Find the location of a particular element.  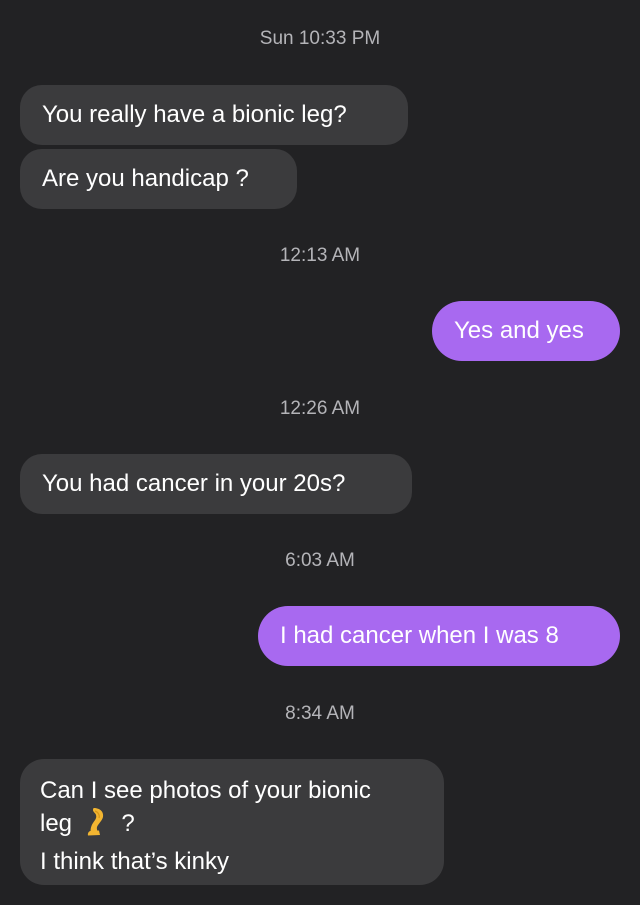

leg-emoji-icon is located at coordinates (98, 826).